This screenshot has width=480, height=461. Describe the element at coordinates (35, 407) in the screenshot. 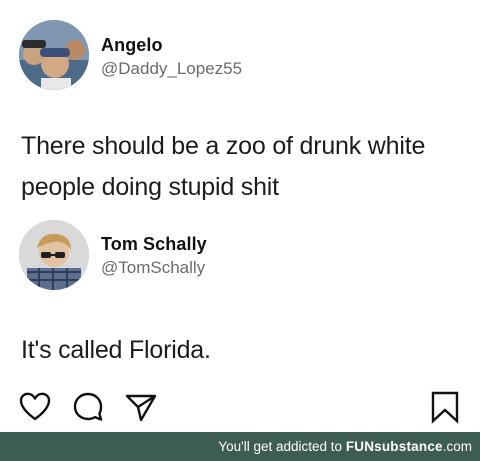

I see `heart-icon` at that location.